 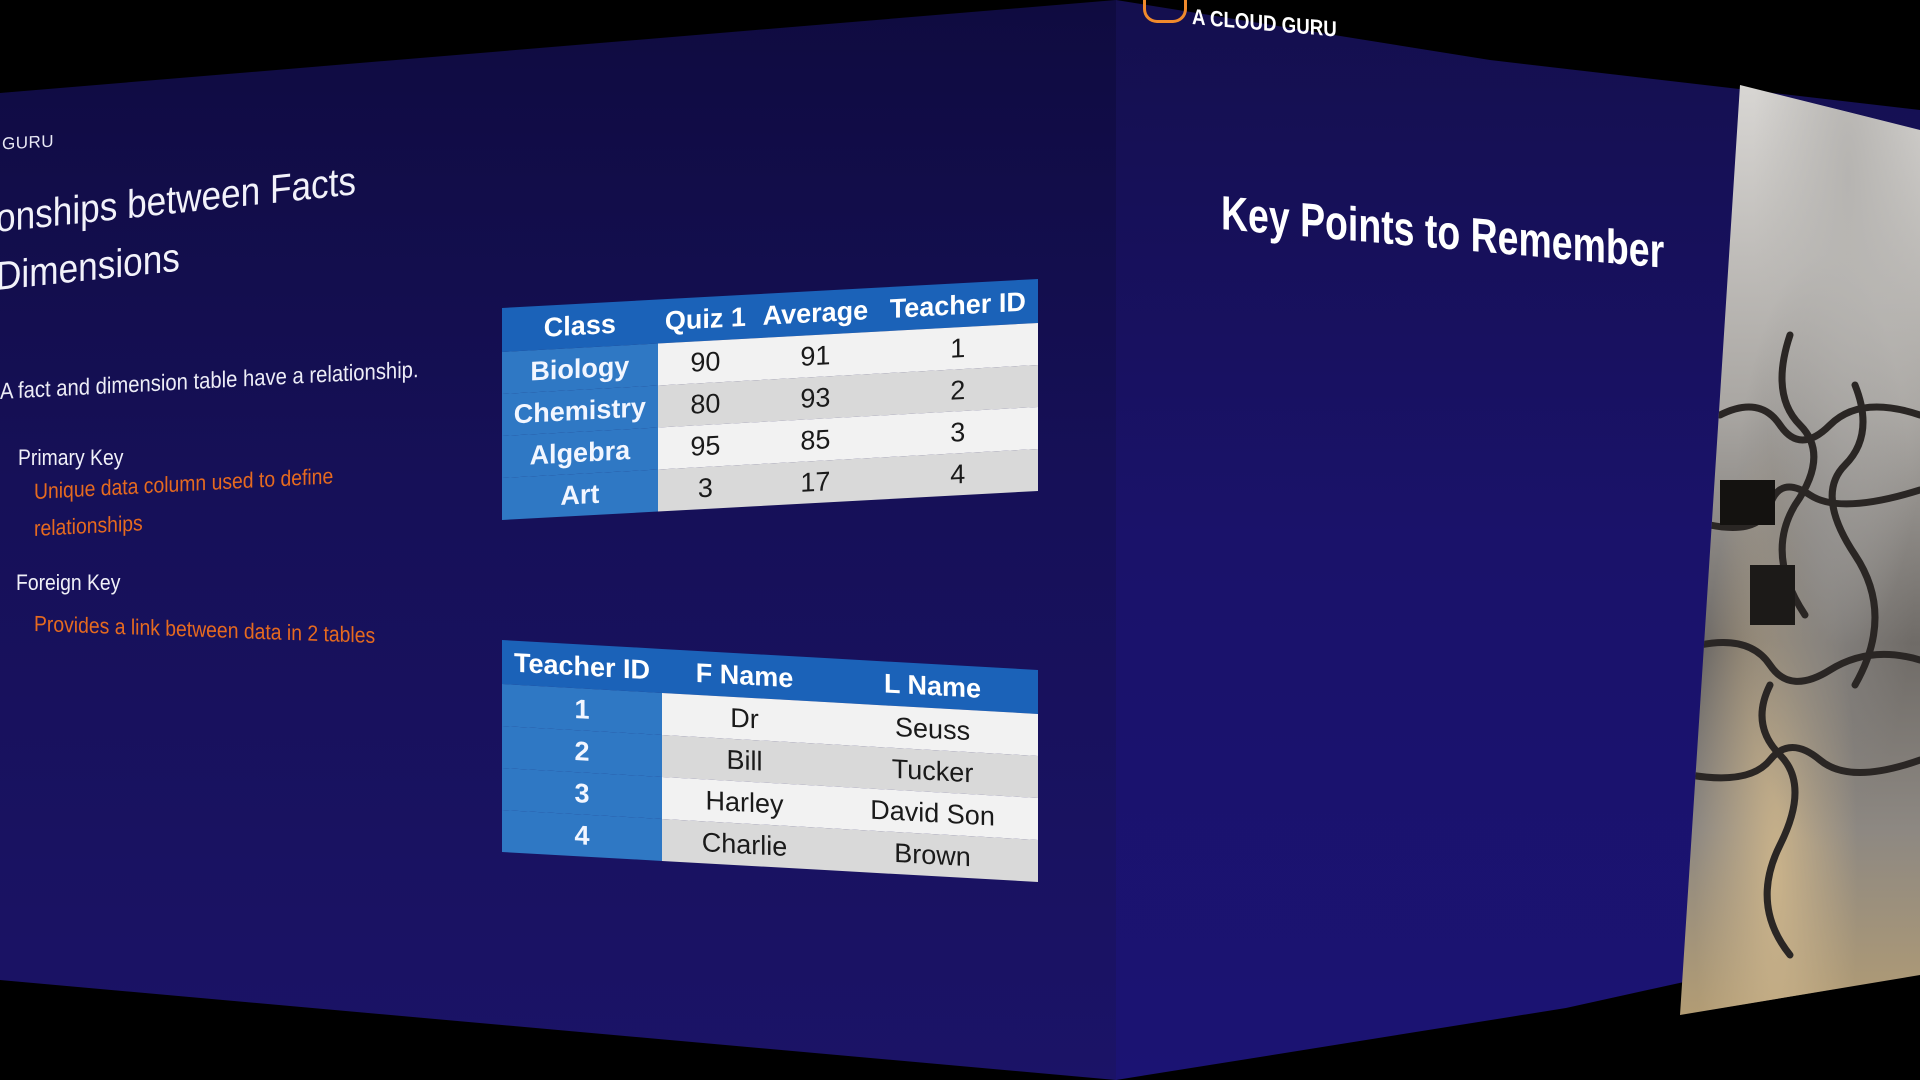 What do you see at coordinates (815, 440) in the screenshot?
I see `table-cell: 85` at bounding box center [815, 440].